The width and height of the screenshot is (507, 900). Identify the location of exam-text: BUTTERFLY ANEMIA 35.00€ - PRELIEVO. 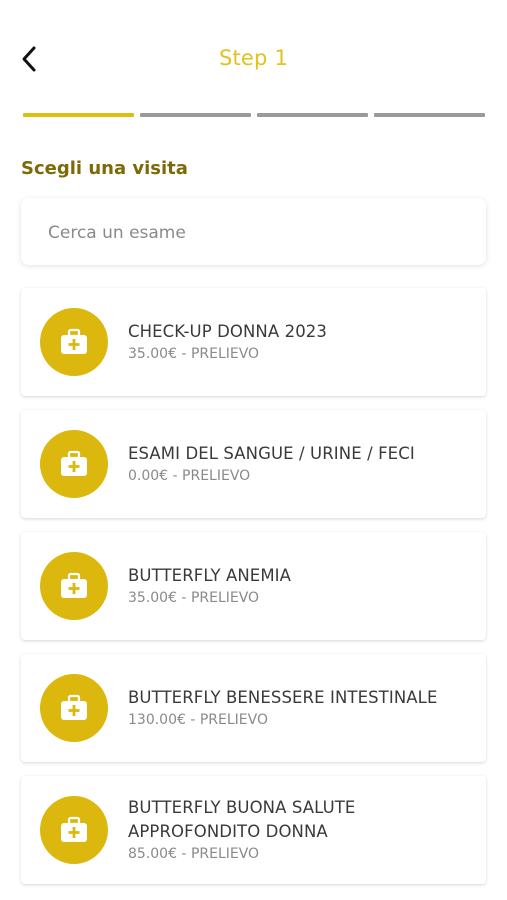
(301, 586).